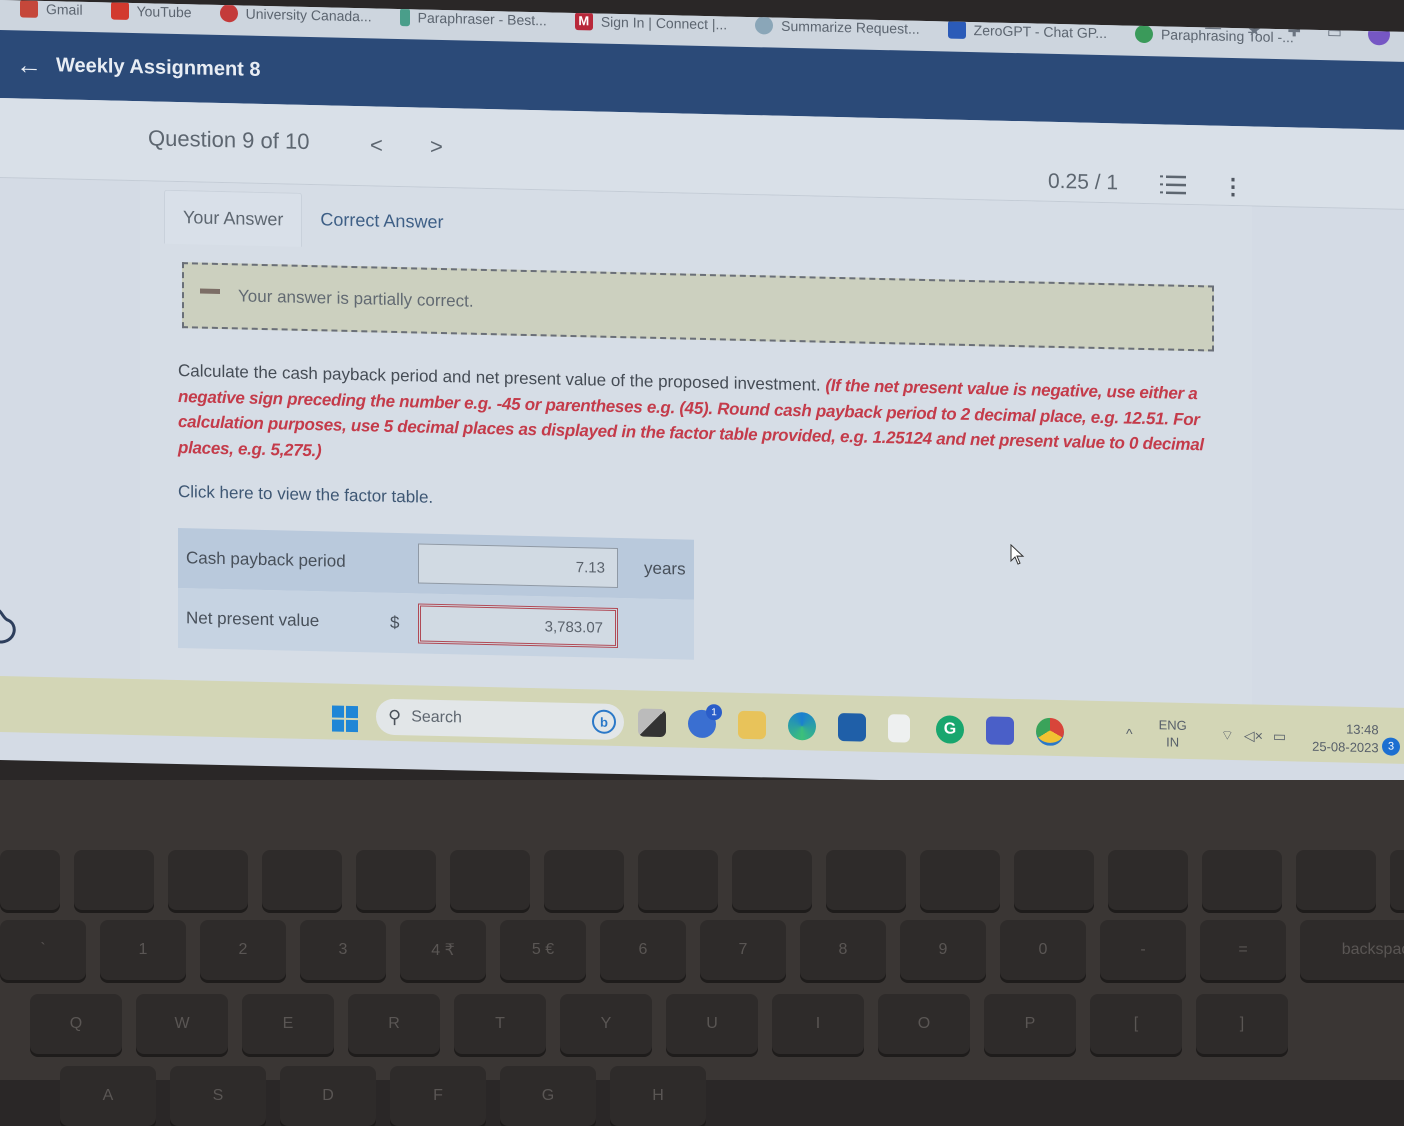 This screenshot has width=1404, height=1126. I want to click on key-2: 2, so click(243, 950).